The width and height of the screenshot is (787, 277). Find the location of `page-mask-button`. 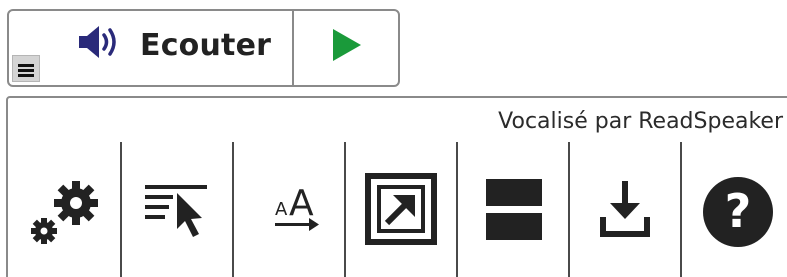

page-mask-button is located at coordinates (514, 210).